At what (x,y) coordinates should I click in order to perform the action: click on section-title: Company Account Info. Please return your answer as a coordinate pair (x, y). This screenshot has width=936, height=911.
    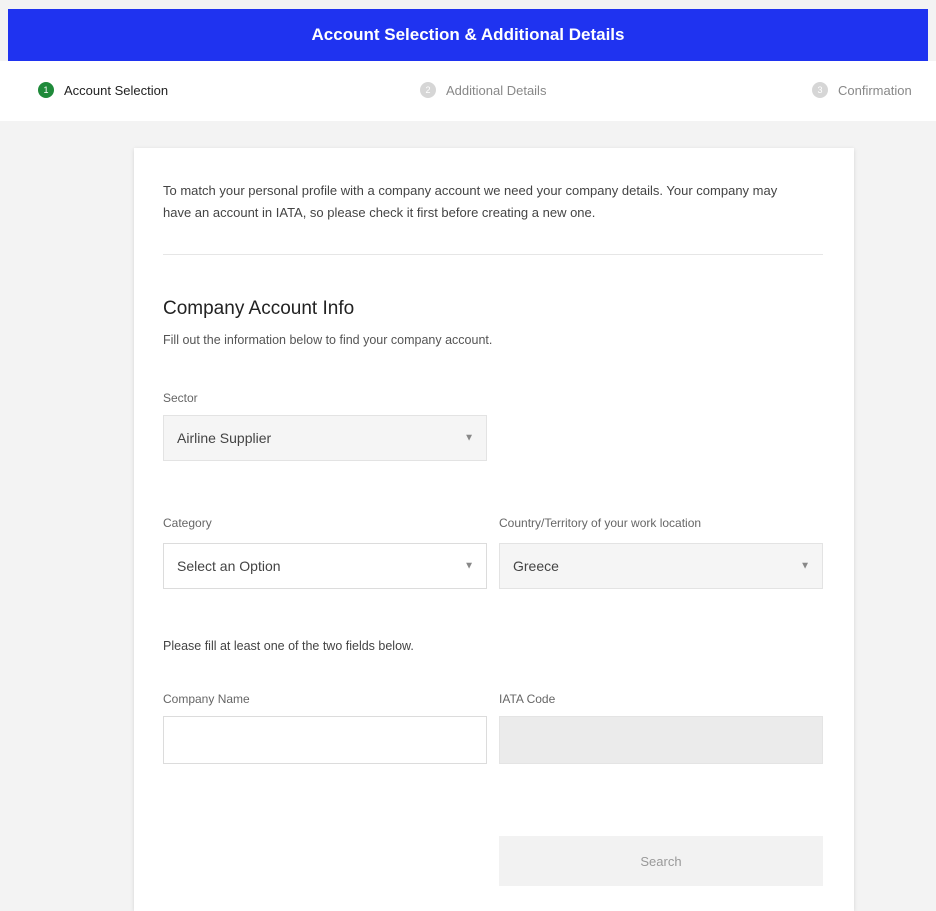
    Looking at the image, I should click on (259, 308).